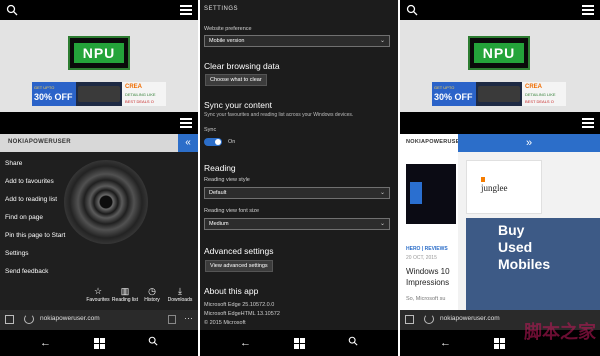  Describe the element at coordinates (31, 199) in the screenshot. I see `menu-item-add-to-reading-list: Add to reading list` at that location.